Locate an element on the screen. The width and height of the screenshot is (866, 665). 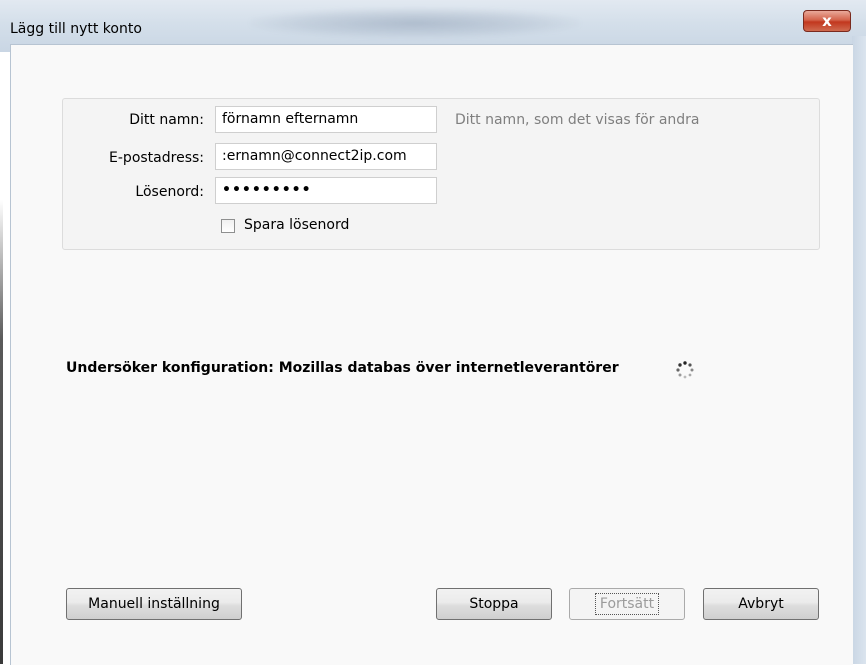
window-title: Lägg till nytt konto is located at coordinates (76, 29).